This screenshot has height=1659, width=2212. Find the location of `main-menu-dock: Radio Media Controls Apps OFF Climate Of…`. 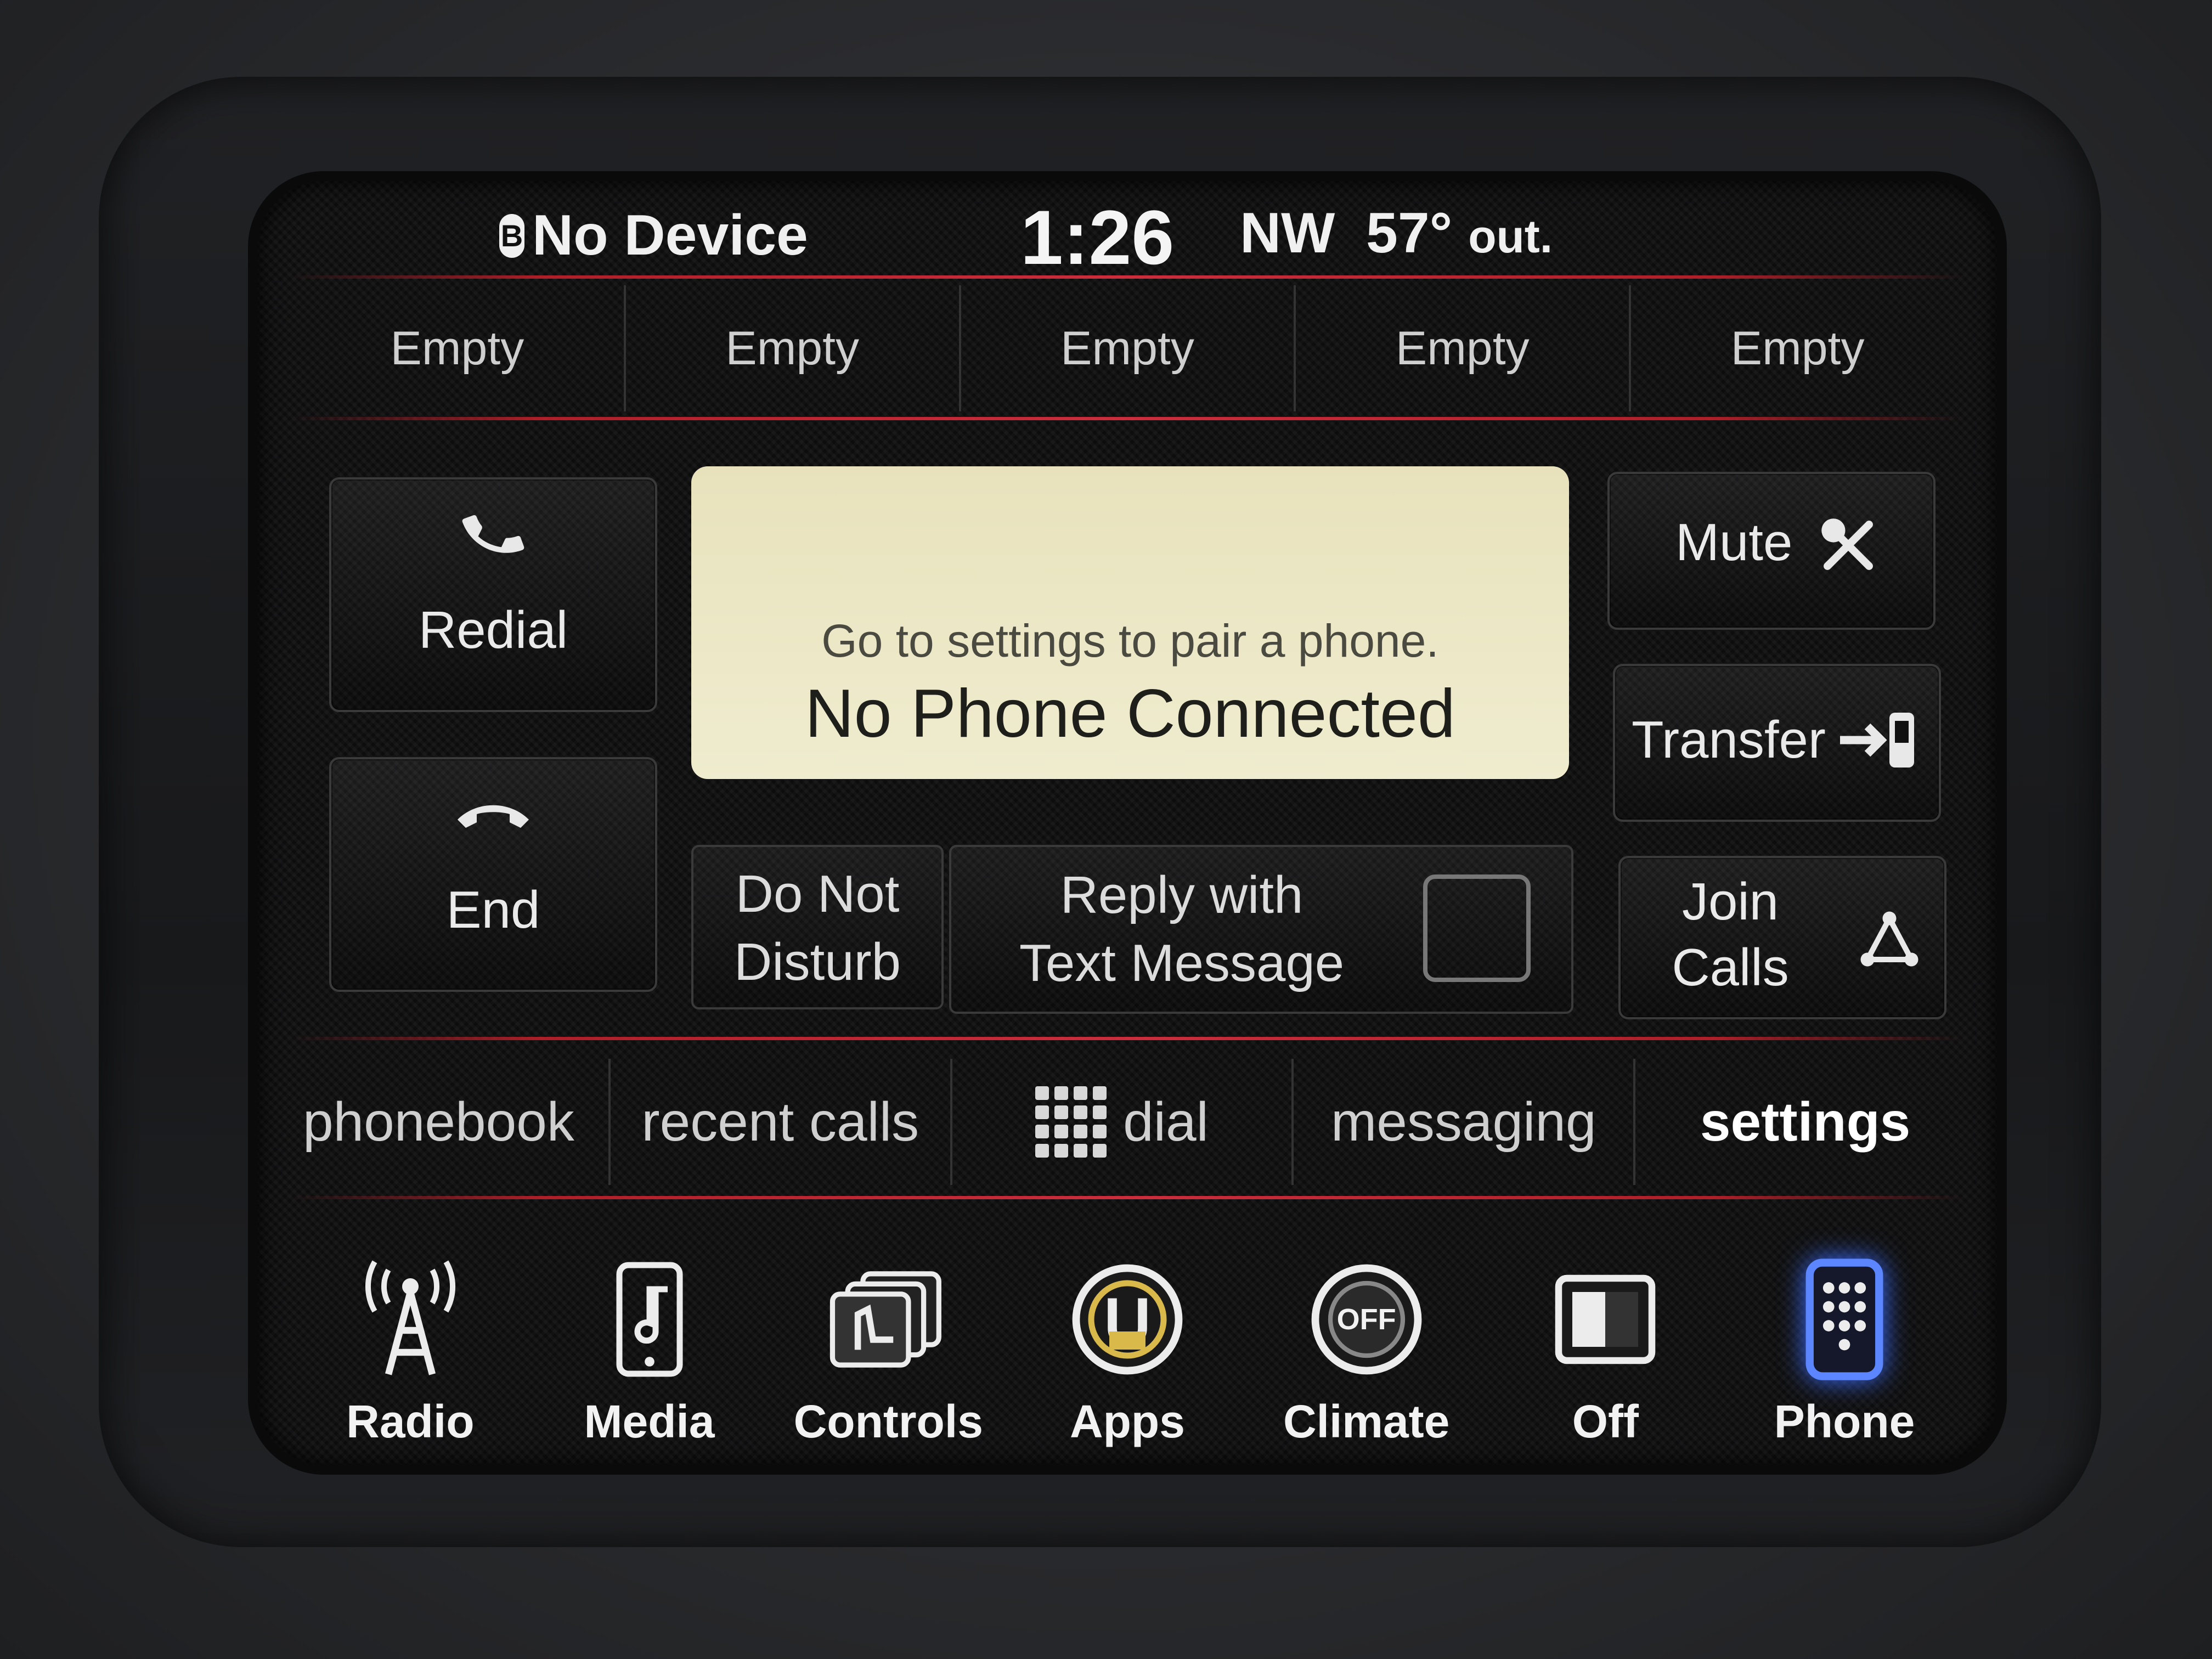

main-menu-dock: Radio Media Controls Apps OFF Climate Of… is located at coordinates (1128, 1338).